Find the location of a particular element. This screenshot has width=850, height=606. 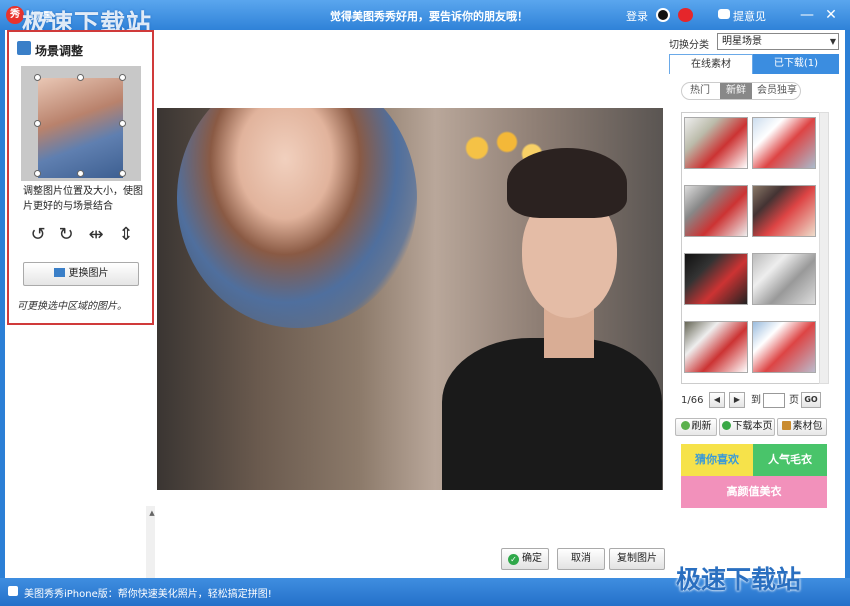

status-bar: 美图秀秀iPhone版：帮你快速美化照片，轻松搞定拼图! 极速下载站 is located at coordinates (425, 585).